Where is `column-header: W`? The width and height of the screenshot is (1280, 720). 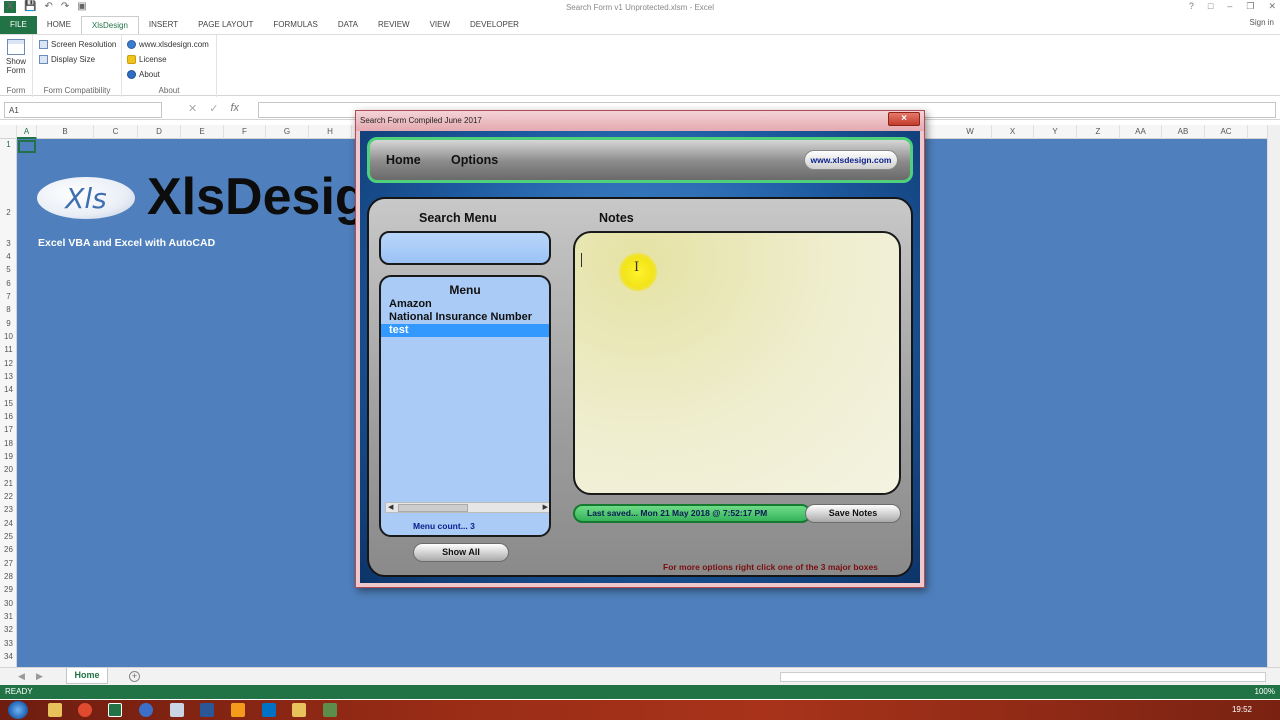 column-header: W is located at coordinates (970, 132).